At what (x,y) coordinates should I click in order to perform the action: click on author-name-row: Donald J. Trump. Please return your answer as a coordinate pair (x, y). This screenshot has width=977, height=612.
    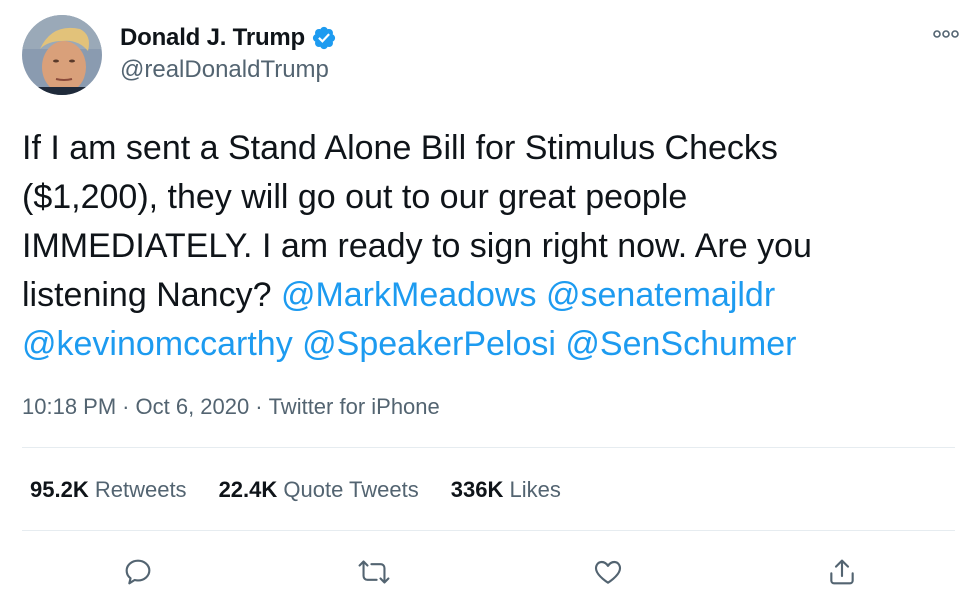
    Looking at the image, I should click on (228, 38).